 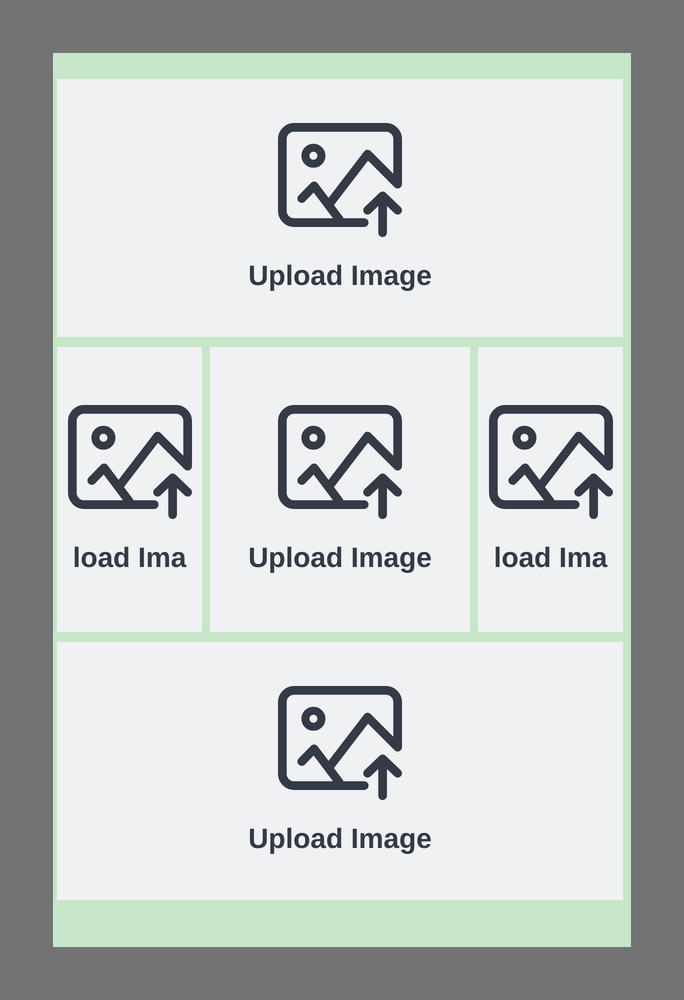 I want to click on upload-tile: Upload Image, so click(x=340, y=489).